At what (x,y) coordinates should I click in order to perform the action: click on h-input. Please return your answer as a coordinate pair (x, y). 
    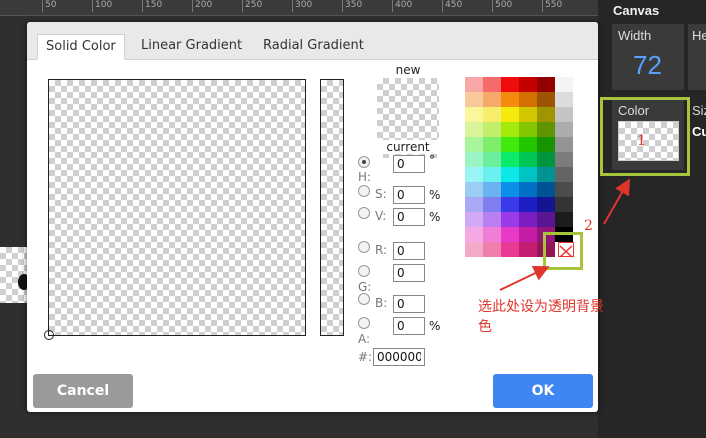
    Looking at the image, I should click on (409, 164).